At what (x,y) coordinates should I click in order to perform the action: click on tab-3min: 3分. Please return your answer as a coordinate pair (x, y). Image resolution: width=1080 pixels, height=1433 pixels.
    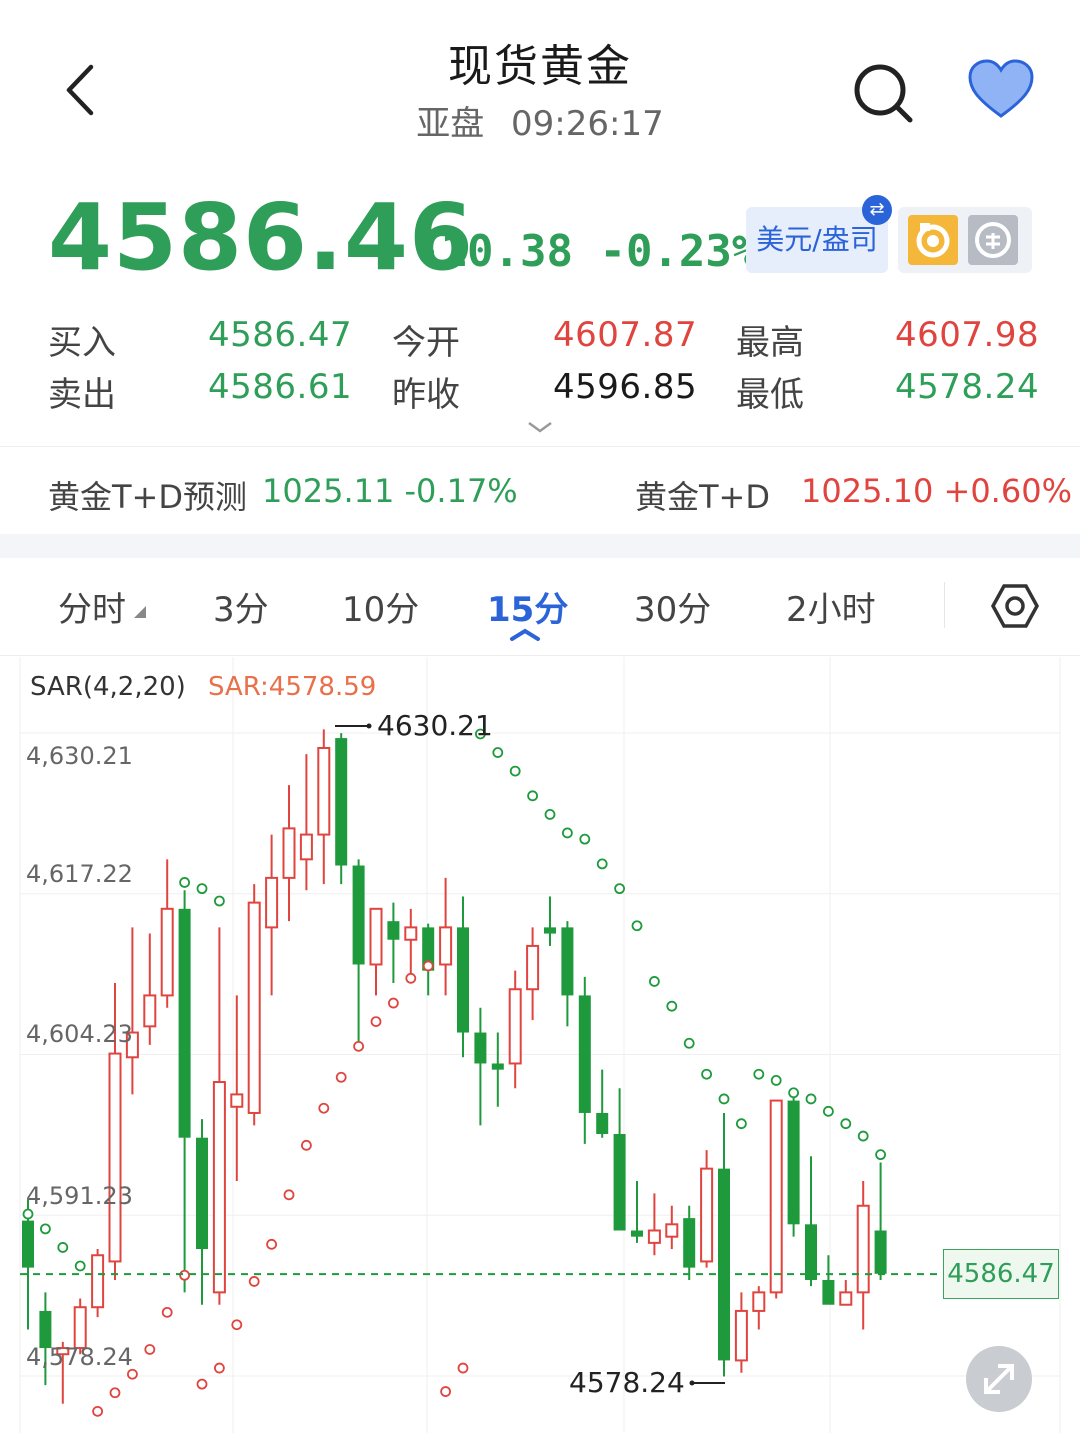
    Looking at the image, I should click on (241, 606).